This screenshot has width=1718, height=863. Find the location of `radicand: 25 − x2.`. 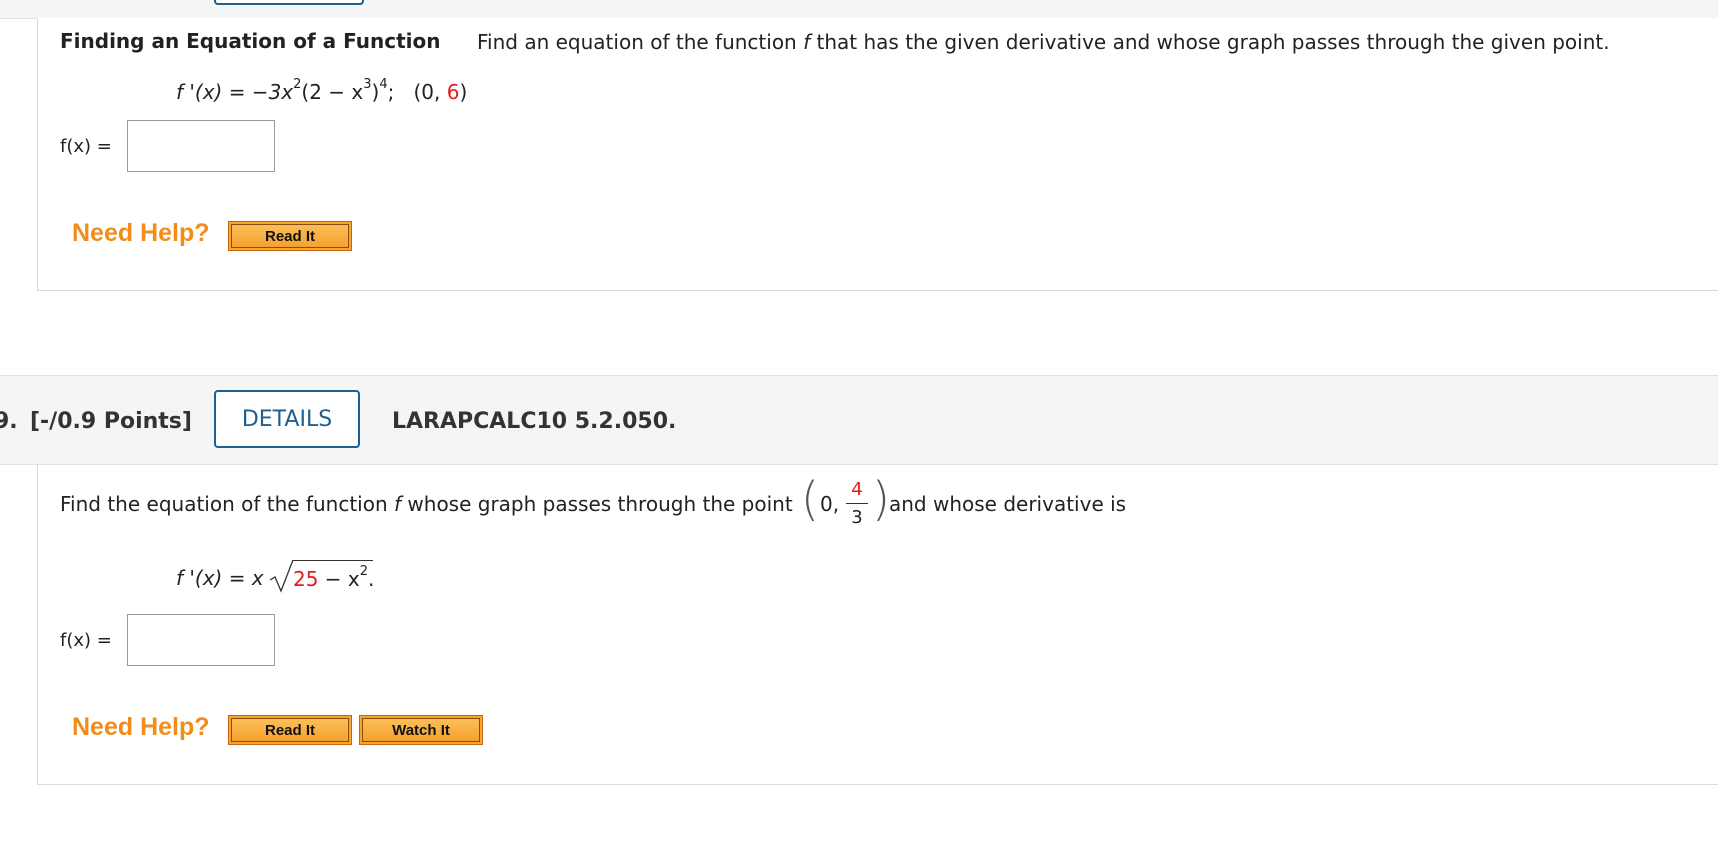

radicand: 25 − x2. is located at coordinates (334, 577).